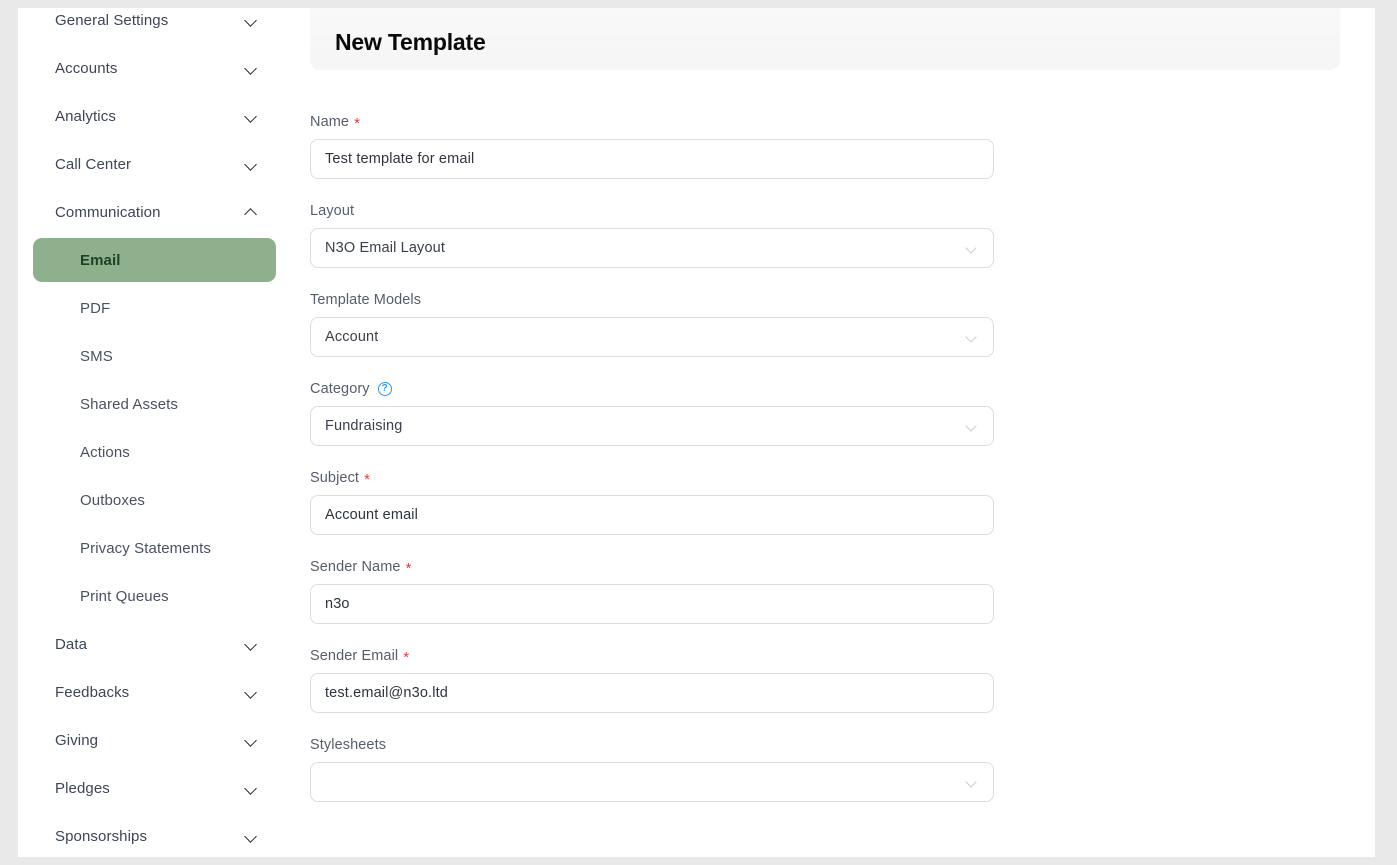  Describe the element at coordinates (155, 740) in the screenshot. I see `sidebar-item-giving: Giving` at that location.